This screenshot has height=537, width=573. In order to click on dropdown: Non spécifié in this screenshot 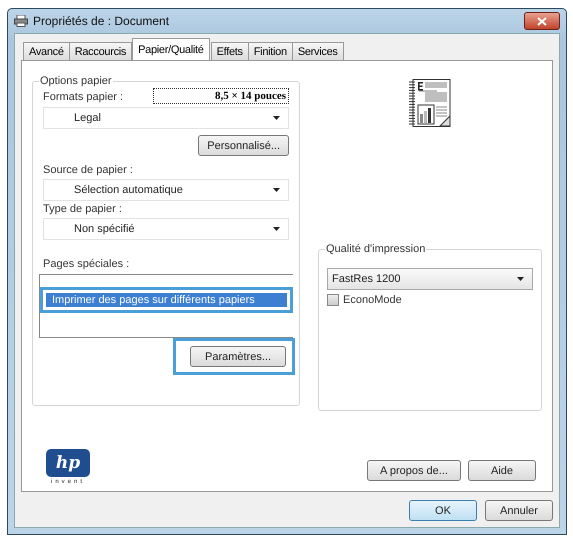, I will do `click(166, 229)`.